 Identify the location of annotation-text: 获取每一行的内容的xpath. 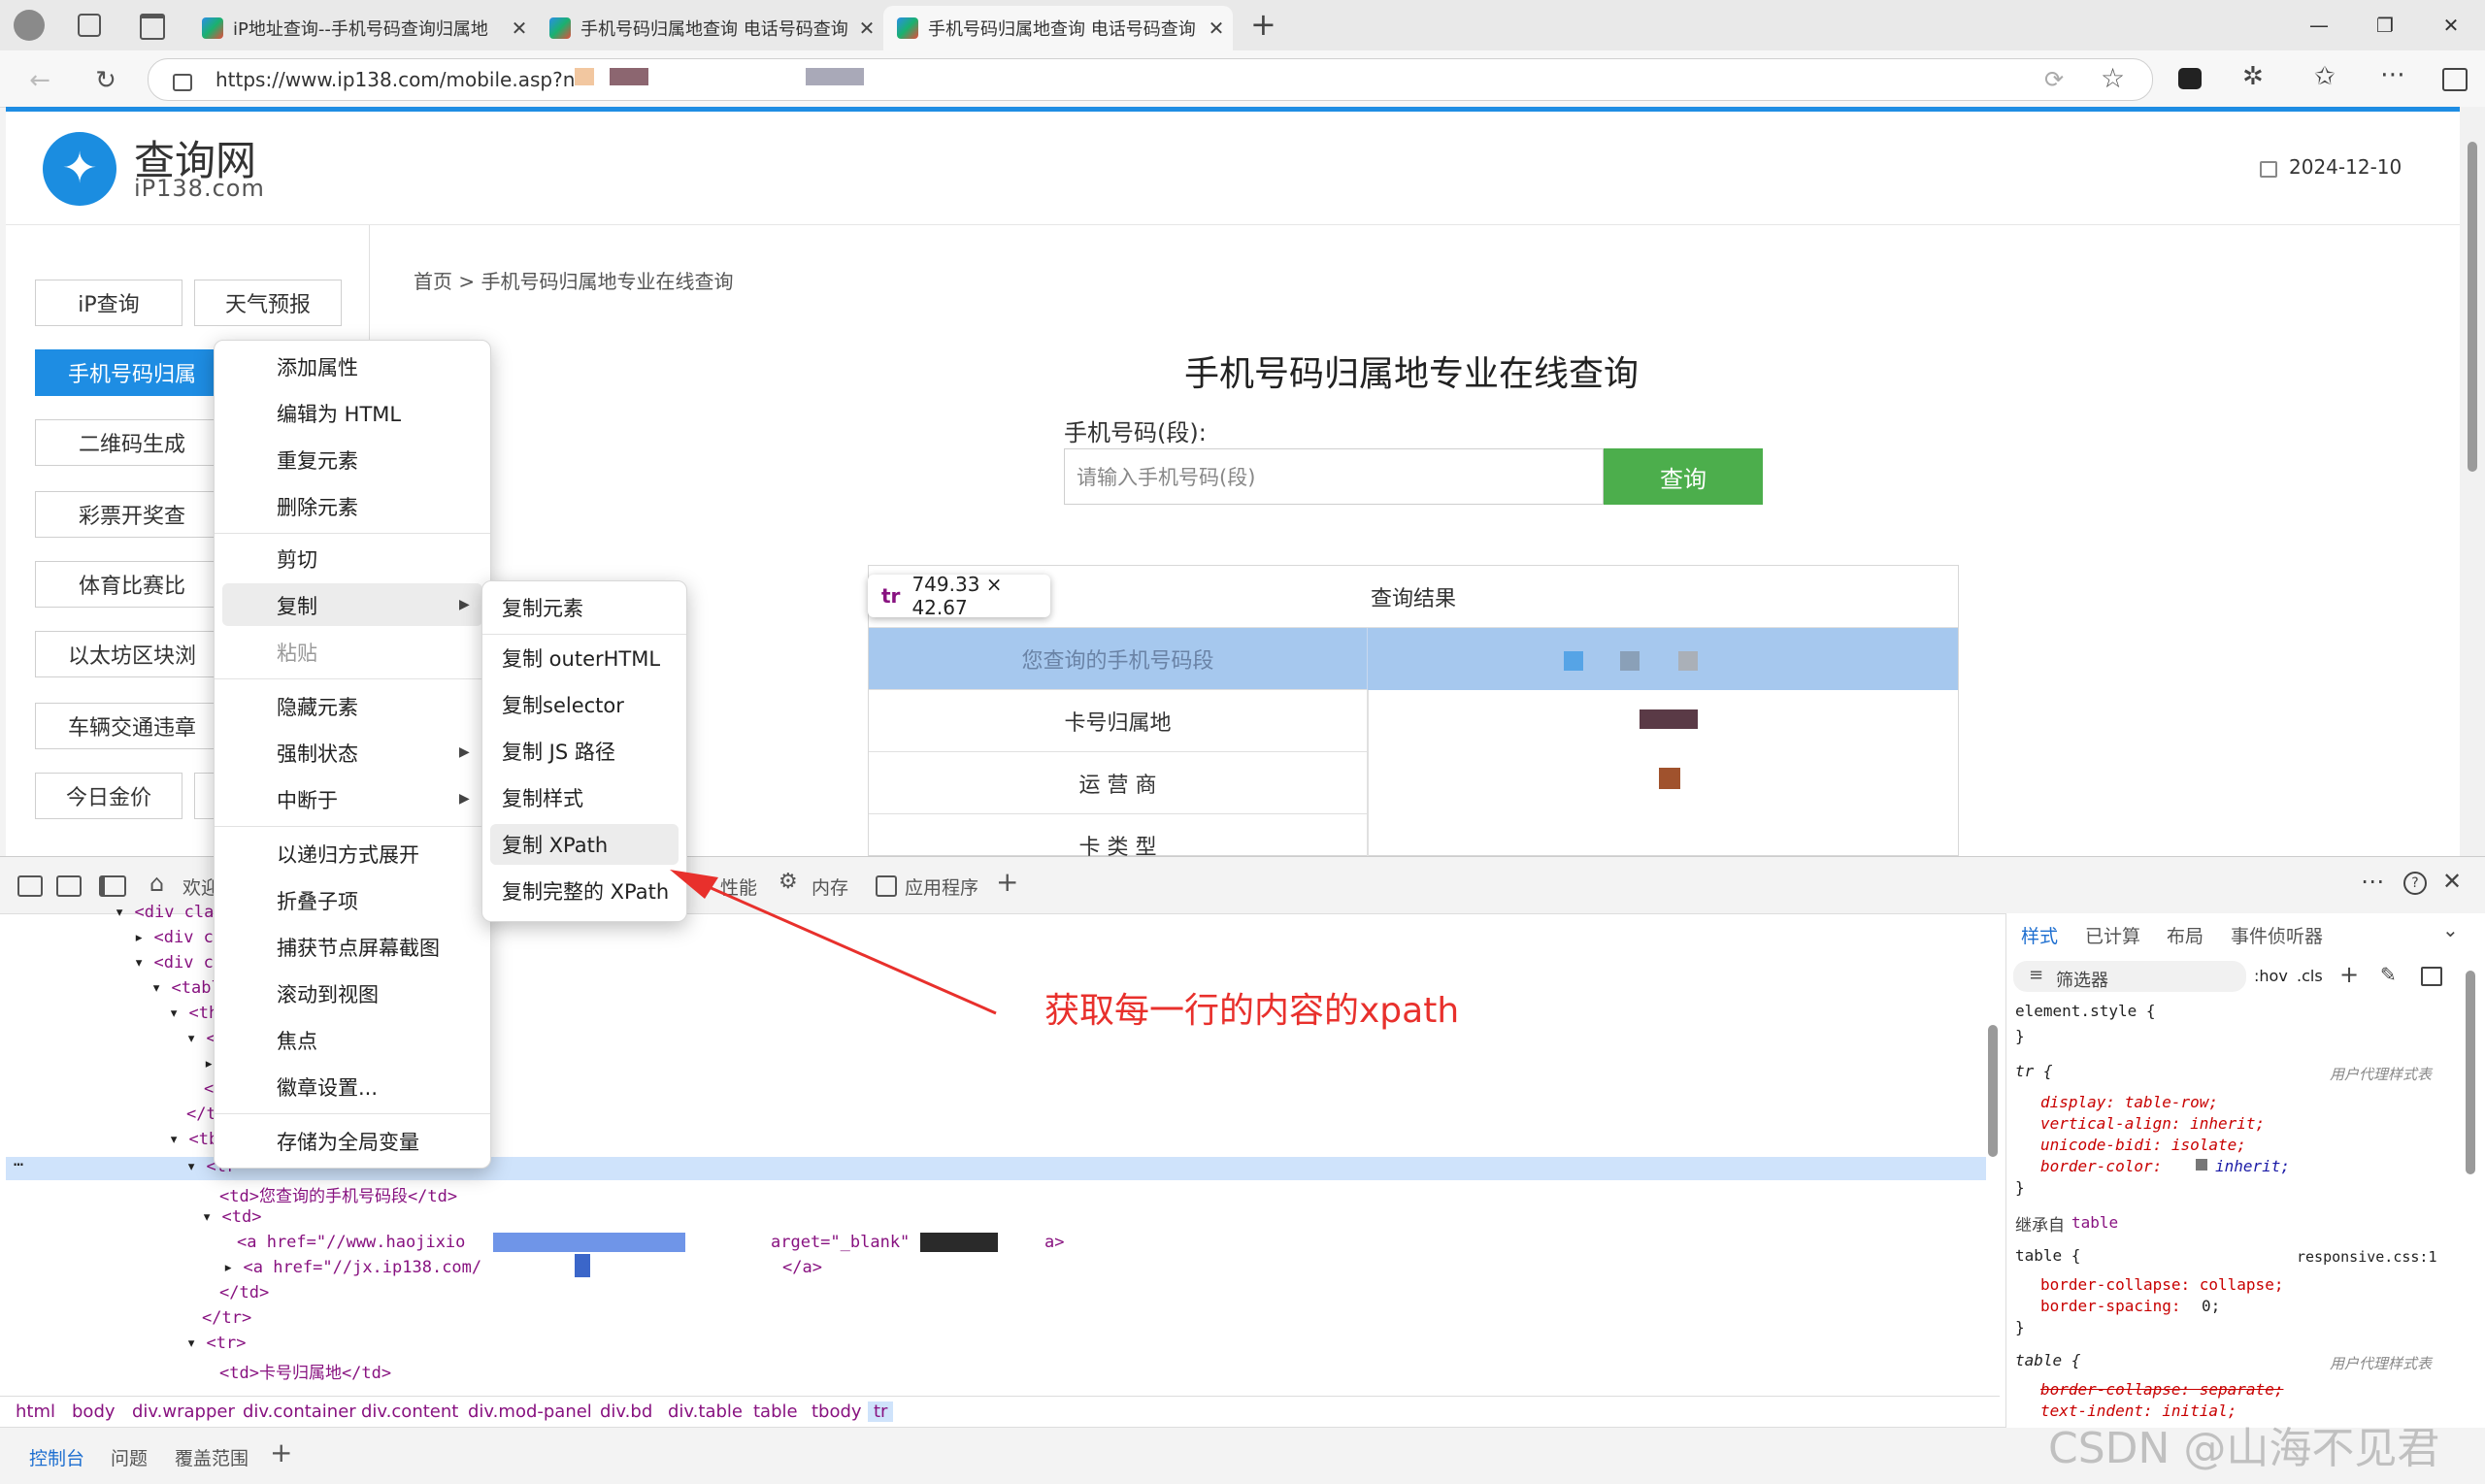
(1252, 1011).